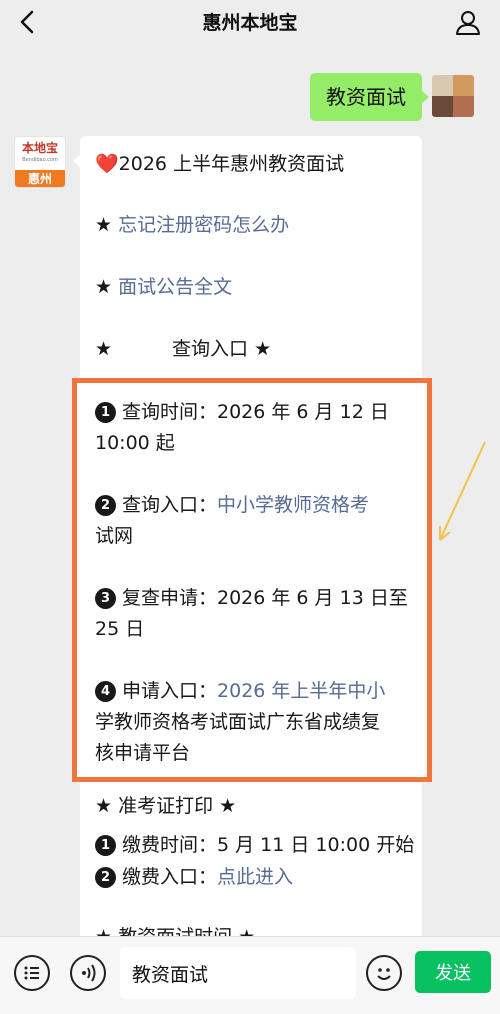  What do you see at coordinates (453, 972) in the screenshot?
I see `send-button: 发送` at bounding box center [453, 972].